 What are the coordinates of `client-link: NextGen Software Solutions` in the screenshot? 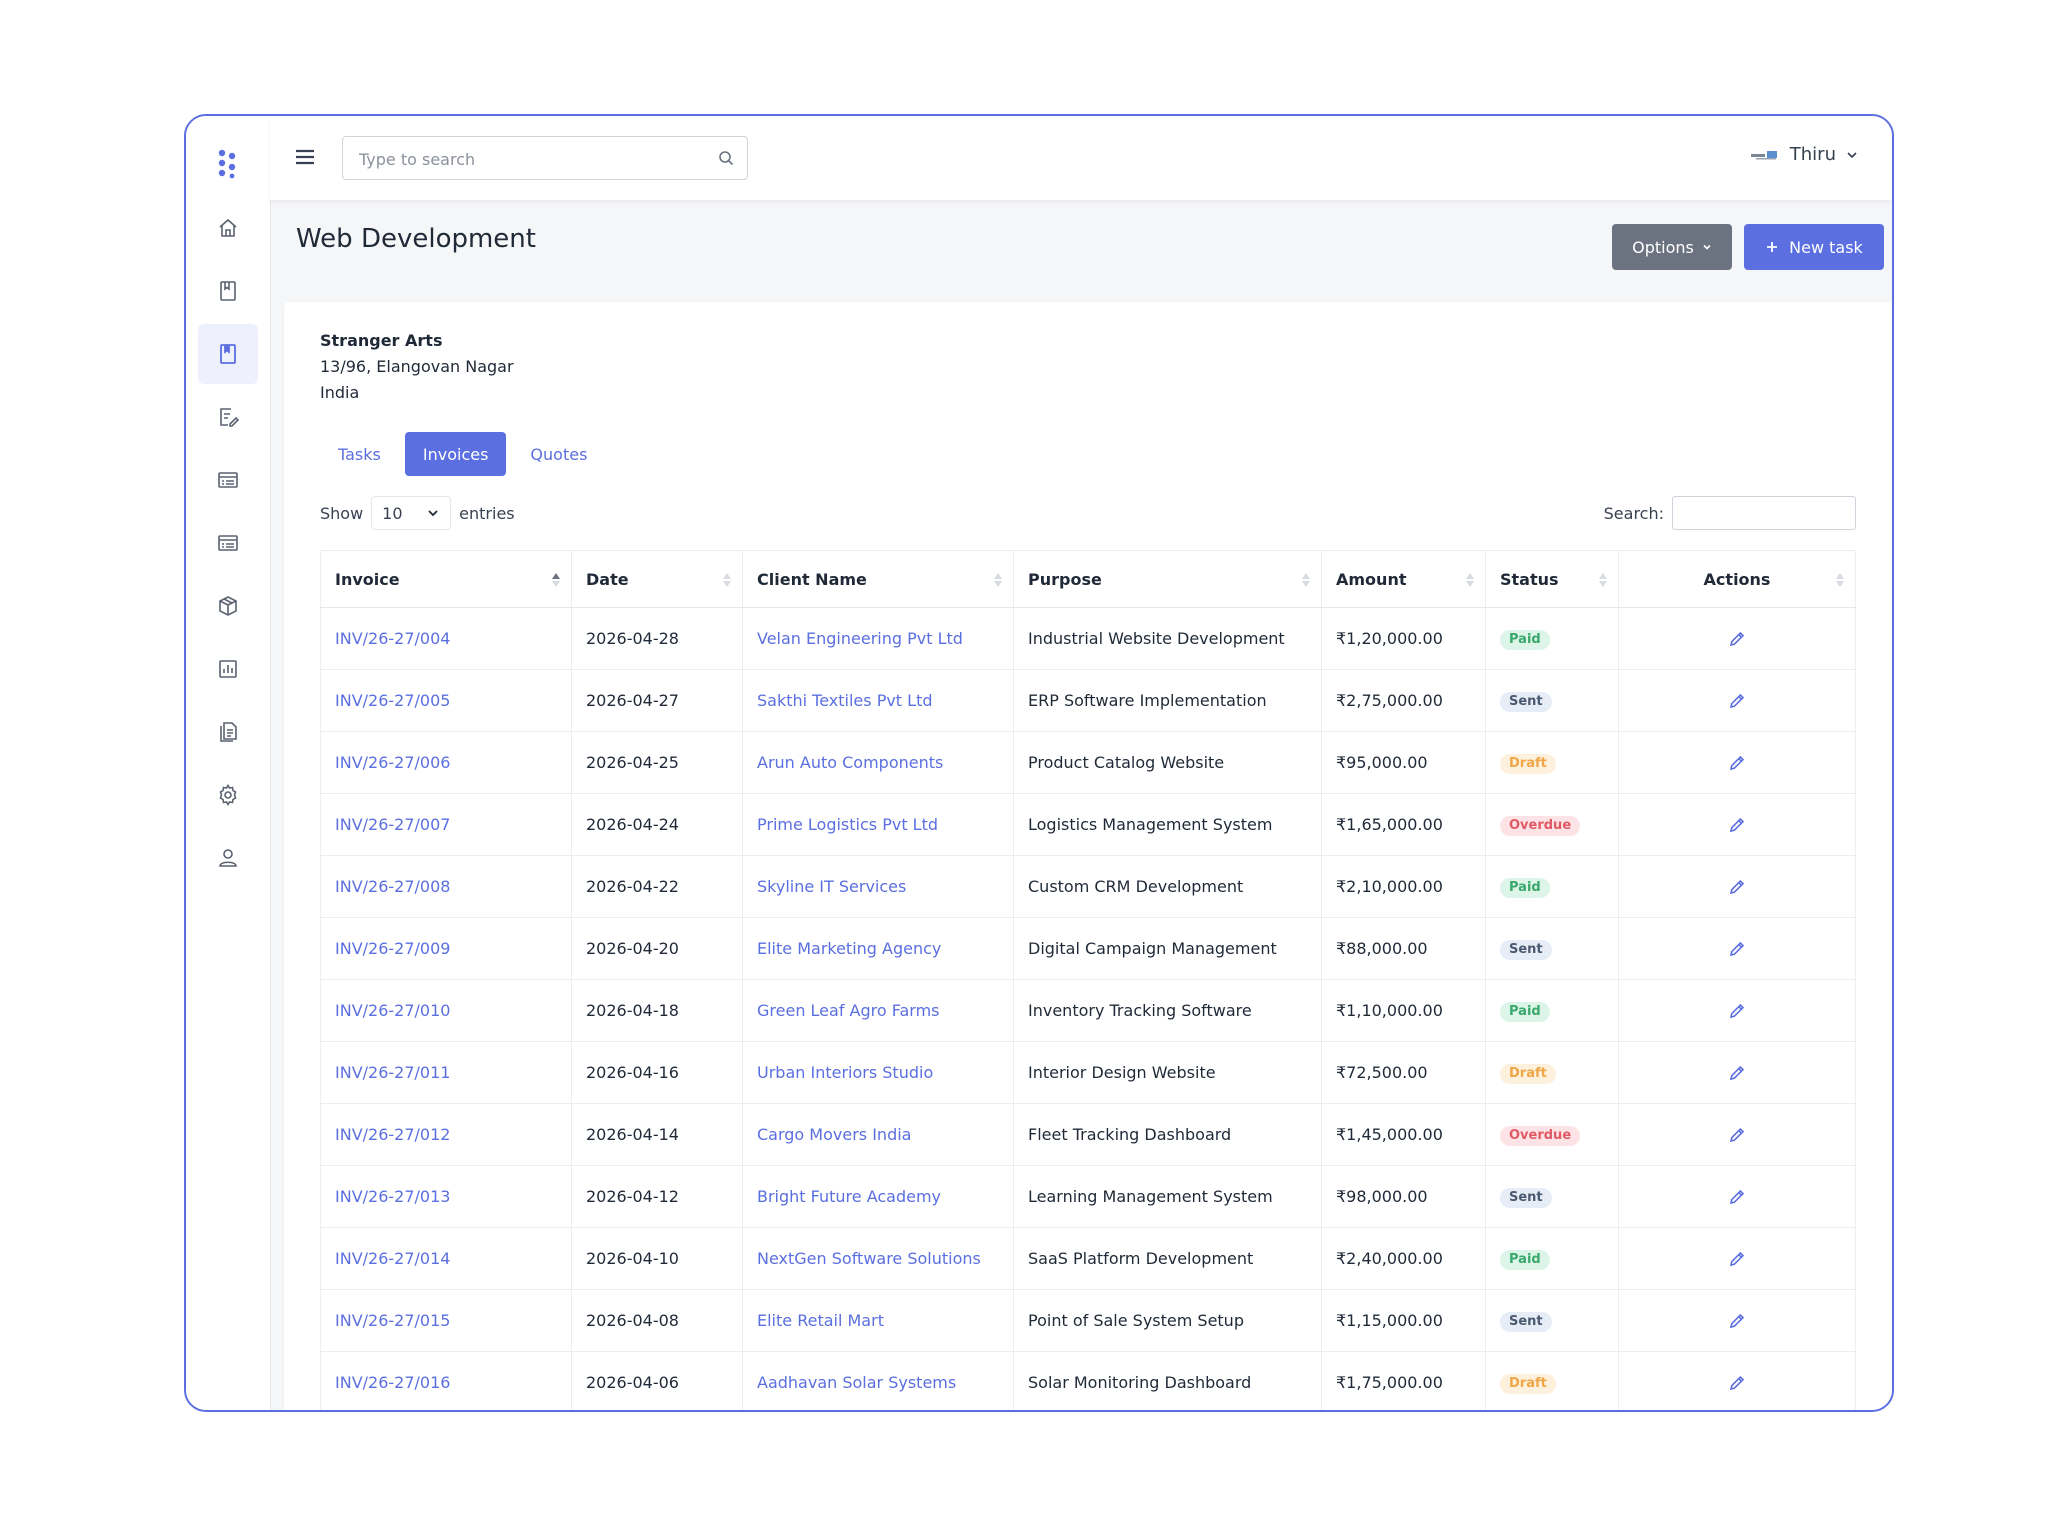 It's located at (878, 1258).